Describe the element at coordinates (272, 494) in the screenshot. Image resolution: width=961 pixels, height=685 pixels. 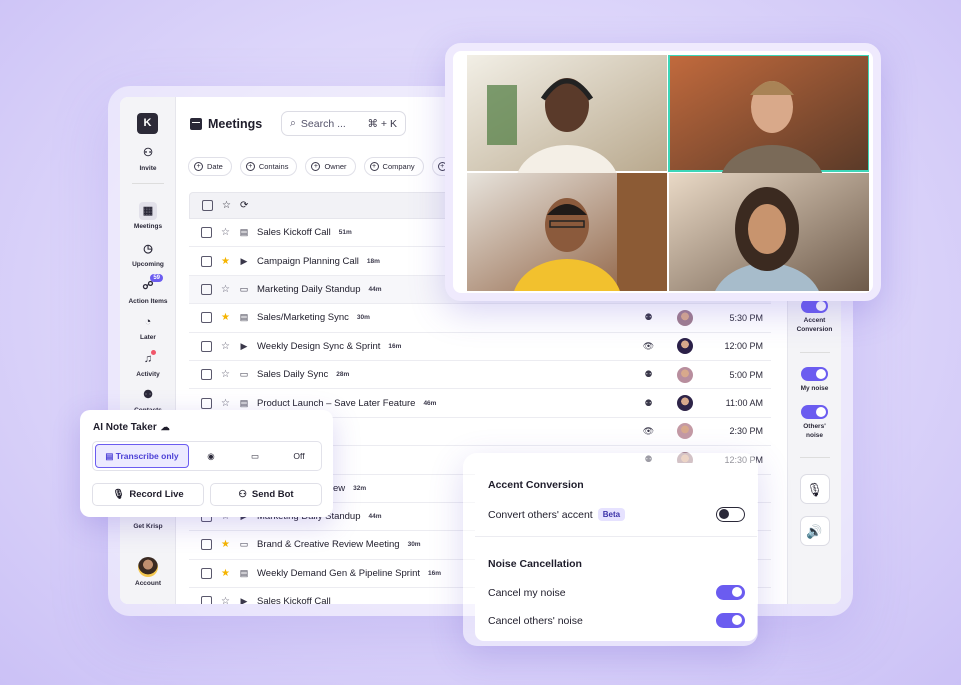
I see `send-bot-label: Send Bot` at that location.